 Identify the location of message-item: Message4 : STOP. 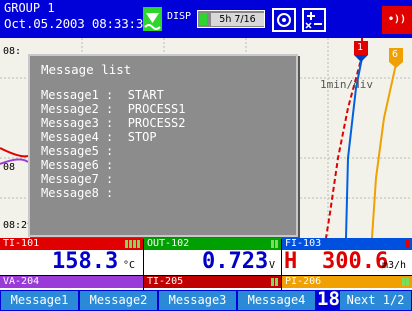
(99, 137).